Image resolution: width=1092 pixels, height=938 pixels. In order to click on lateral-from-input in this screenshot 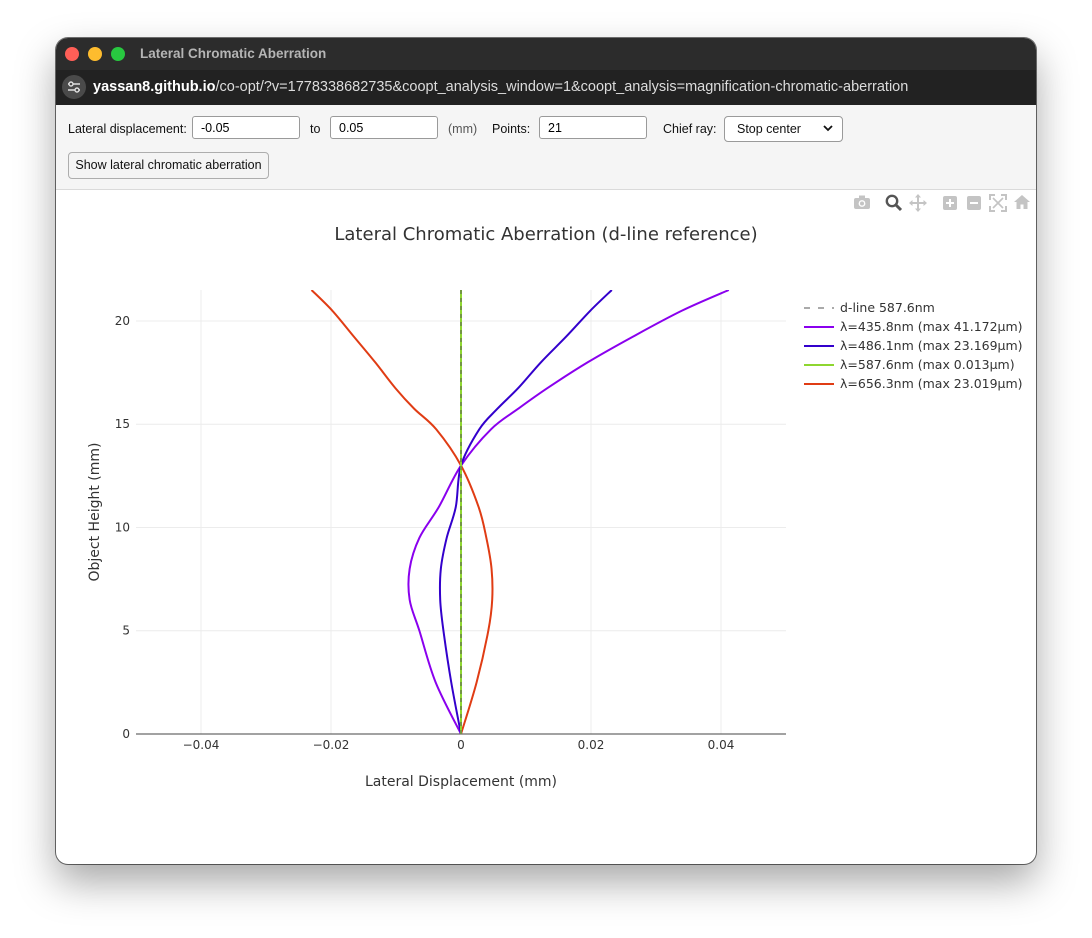, I will do `click(246, 127)`.